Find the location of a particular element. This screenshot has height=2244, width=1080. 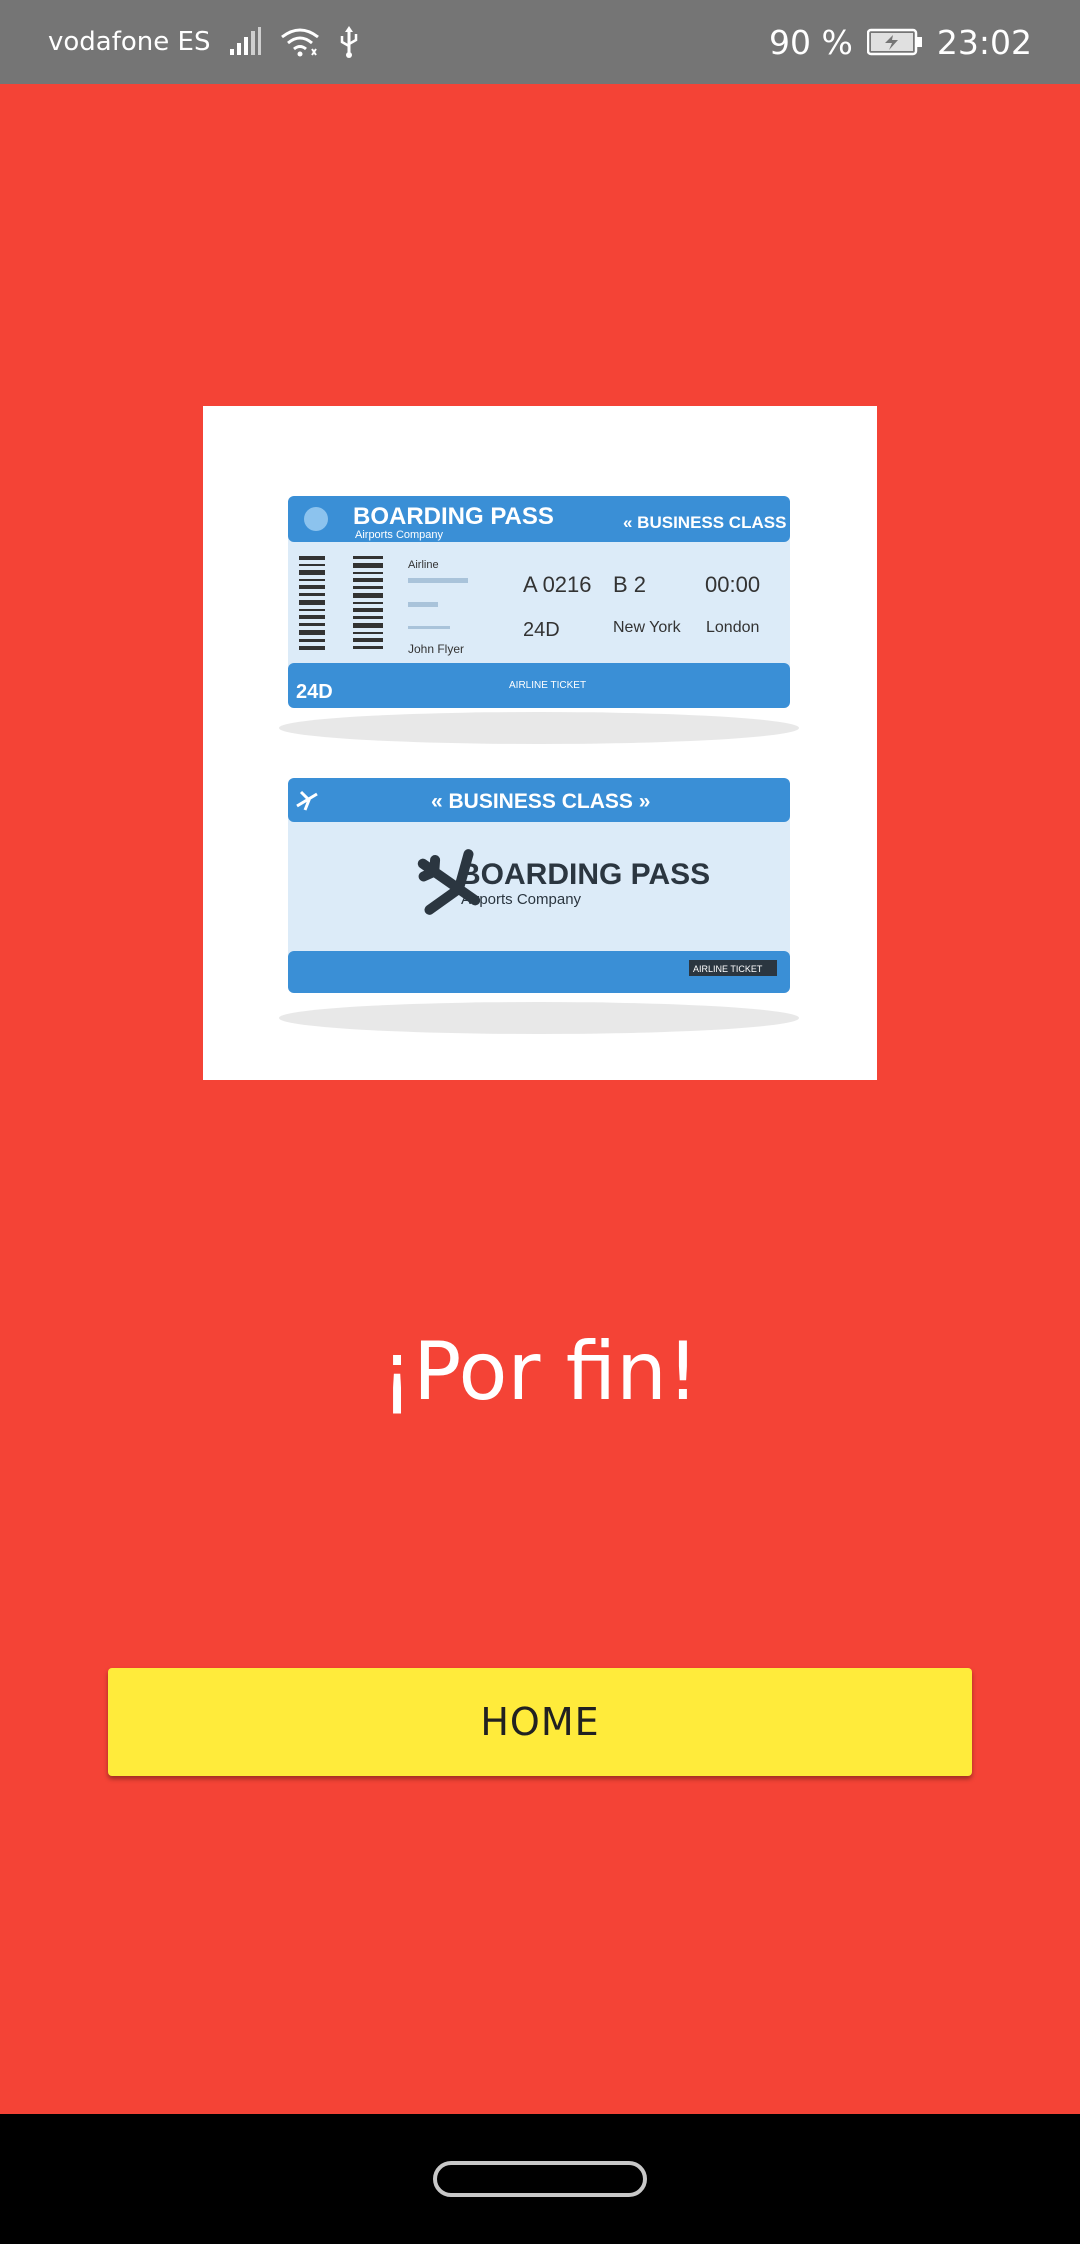

clock: 23:02 is located at coordinates (984, 42).